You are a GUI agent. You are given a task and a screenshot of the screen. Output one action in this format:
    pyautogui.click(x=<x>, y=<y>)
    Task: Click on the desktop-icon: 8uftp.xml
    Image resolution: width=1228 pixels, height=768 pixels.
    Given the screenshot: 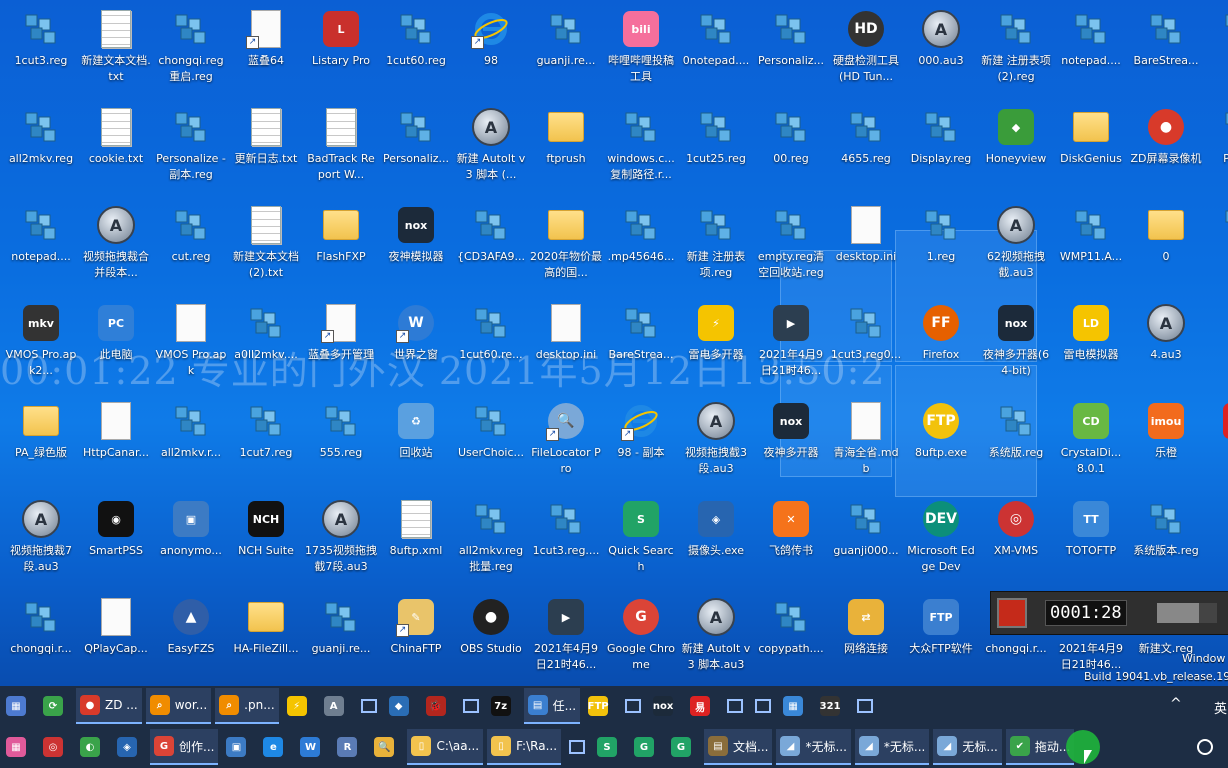 What is the action you would take?
    pyautogui.click(x=416, y=541)
    